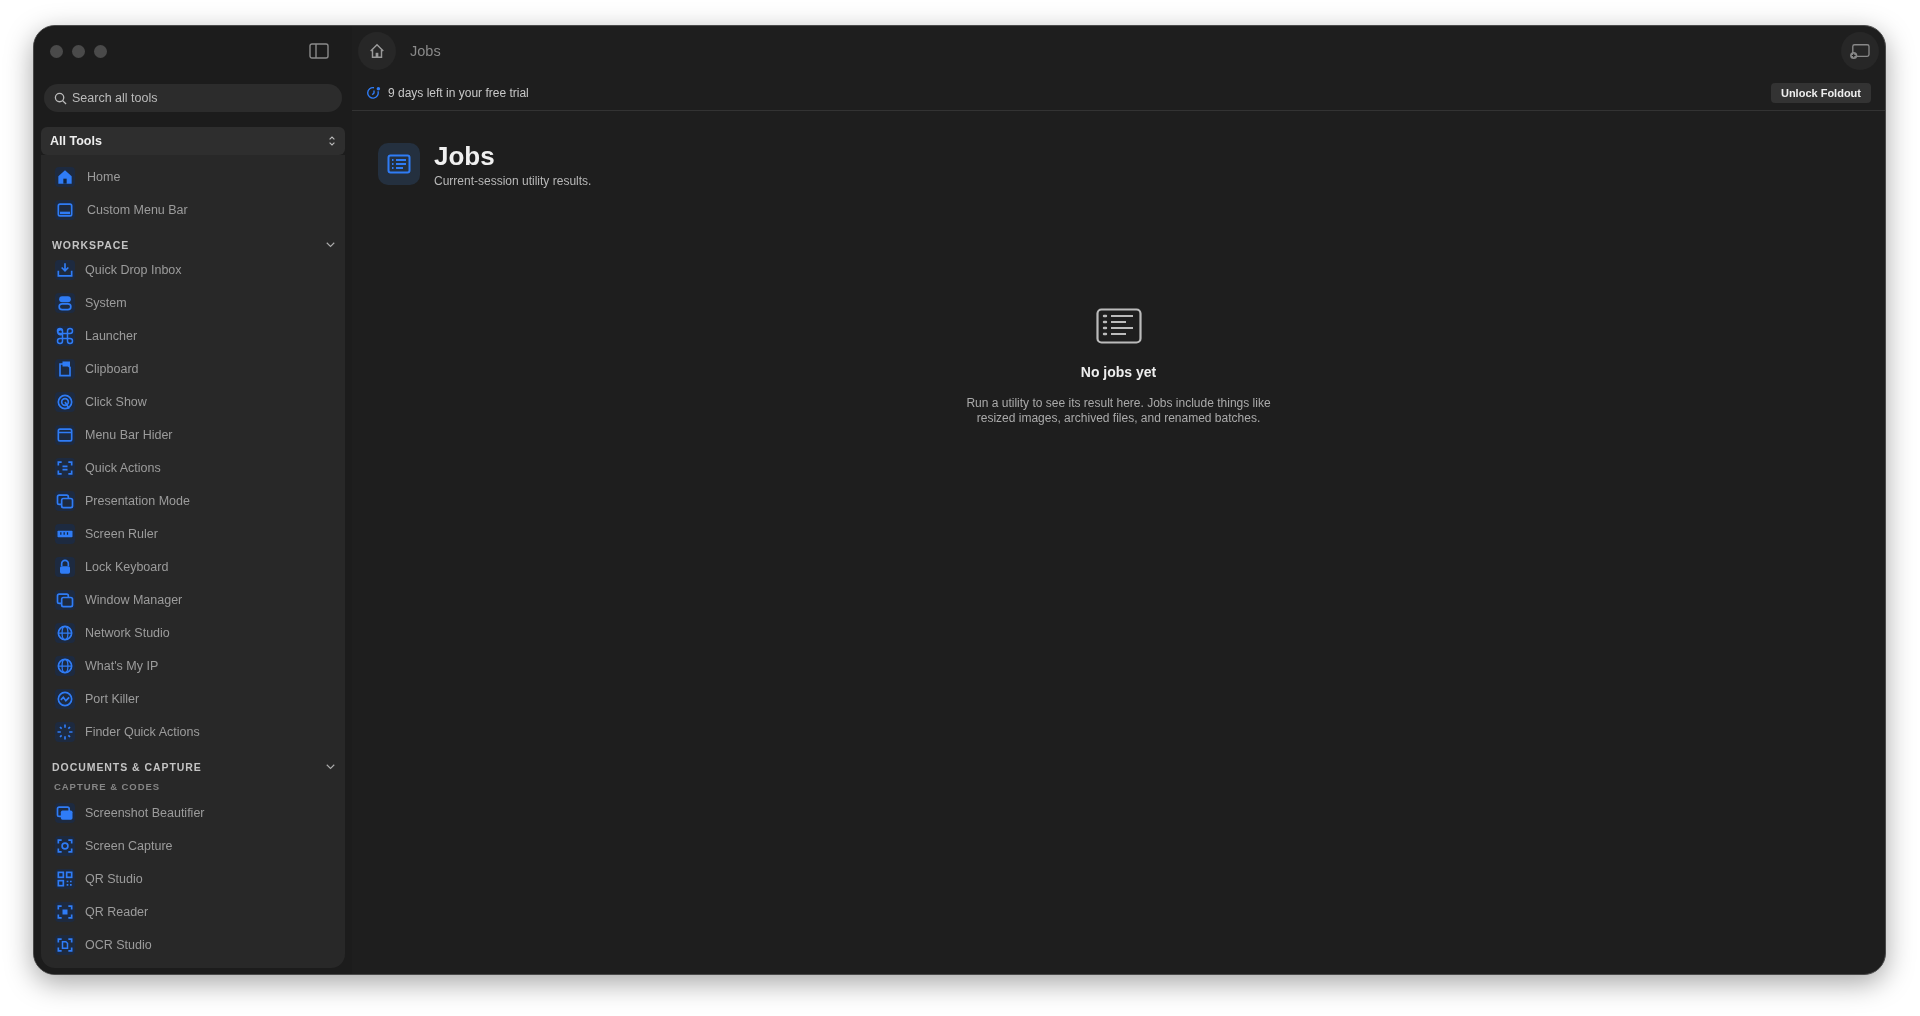  Describe the element at coordinates (193, 176) in the screenshot. I see `sidebar-item: Home` at that location.